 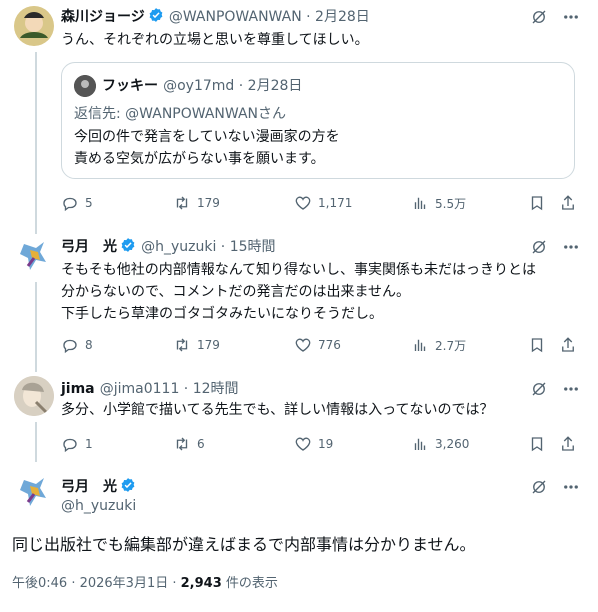 I want to click on author-handle: @WANPOWANWAN, so click(x=235, y=17).